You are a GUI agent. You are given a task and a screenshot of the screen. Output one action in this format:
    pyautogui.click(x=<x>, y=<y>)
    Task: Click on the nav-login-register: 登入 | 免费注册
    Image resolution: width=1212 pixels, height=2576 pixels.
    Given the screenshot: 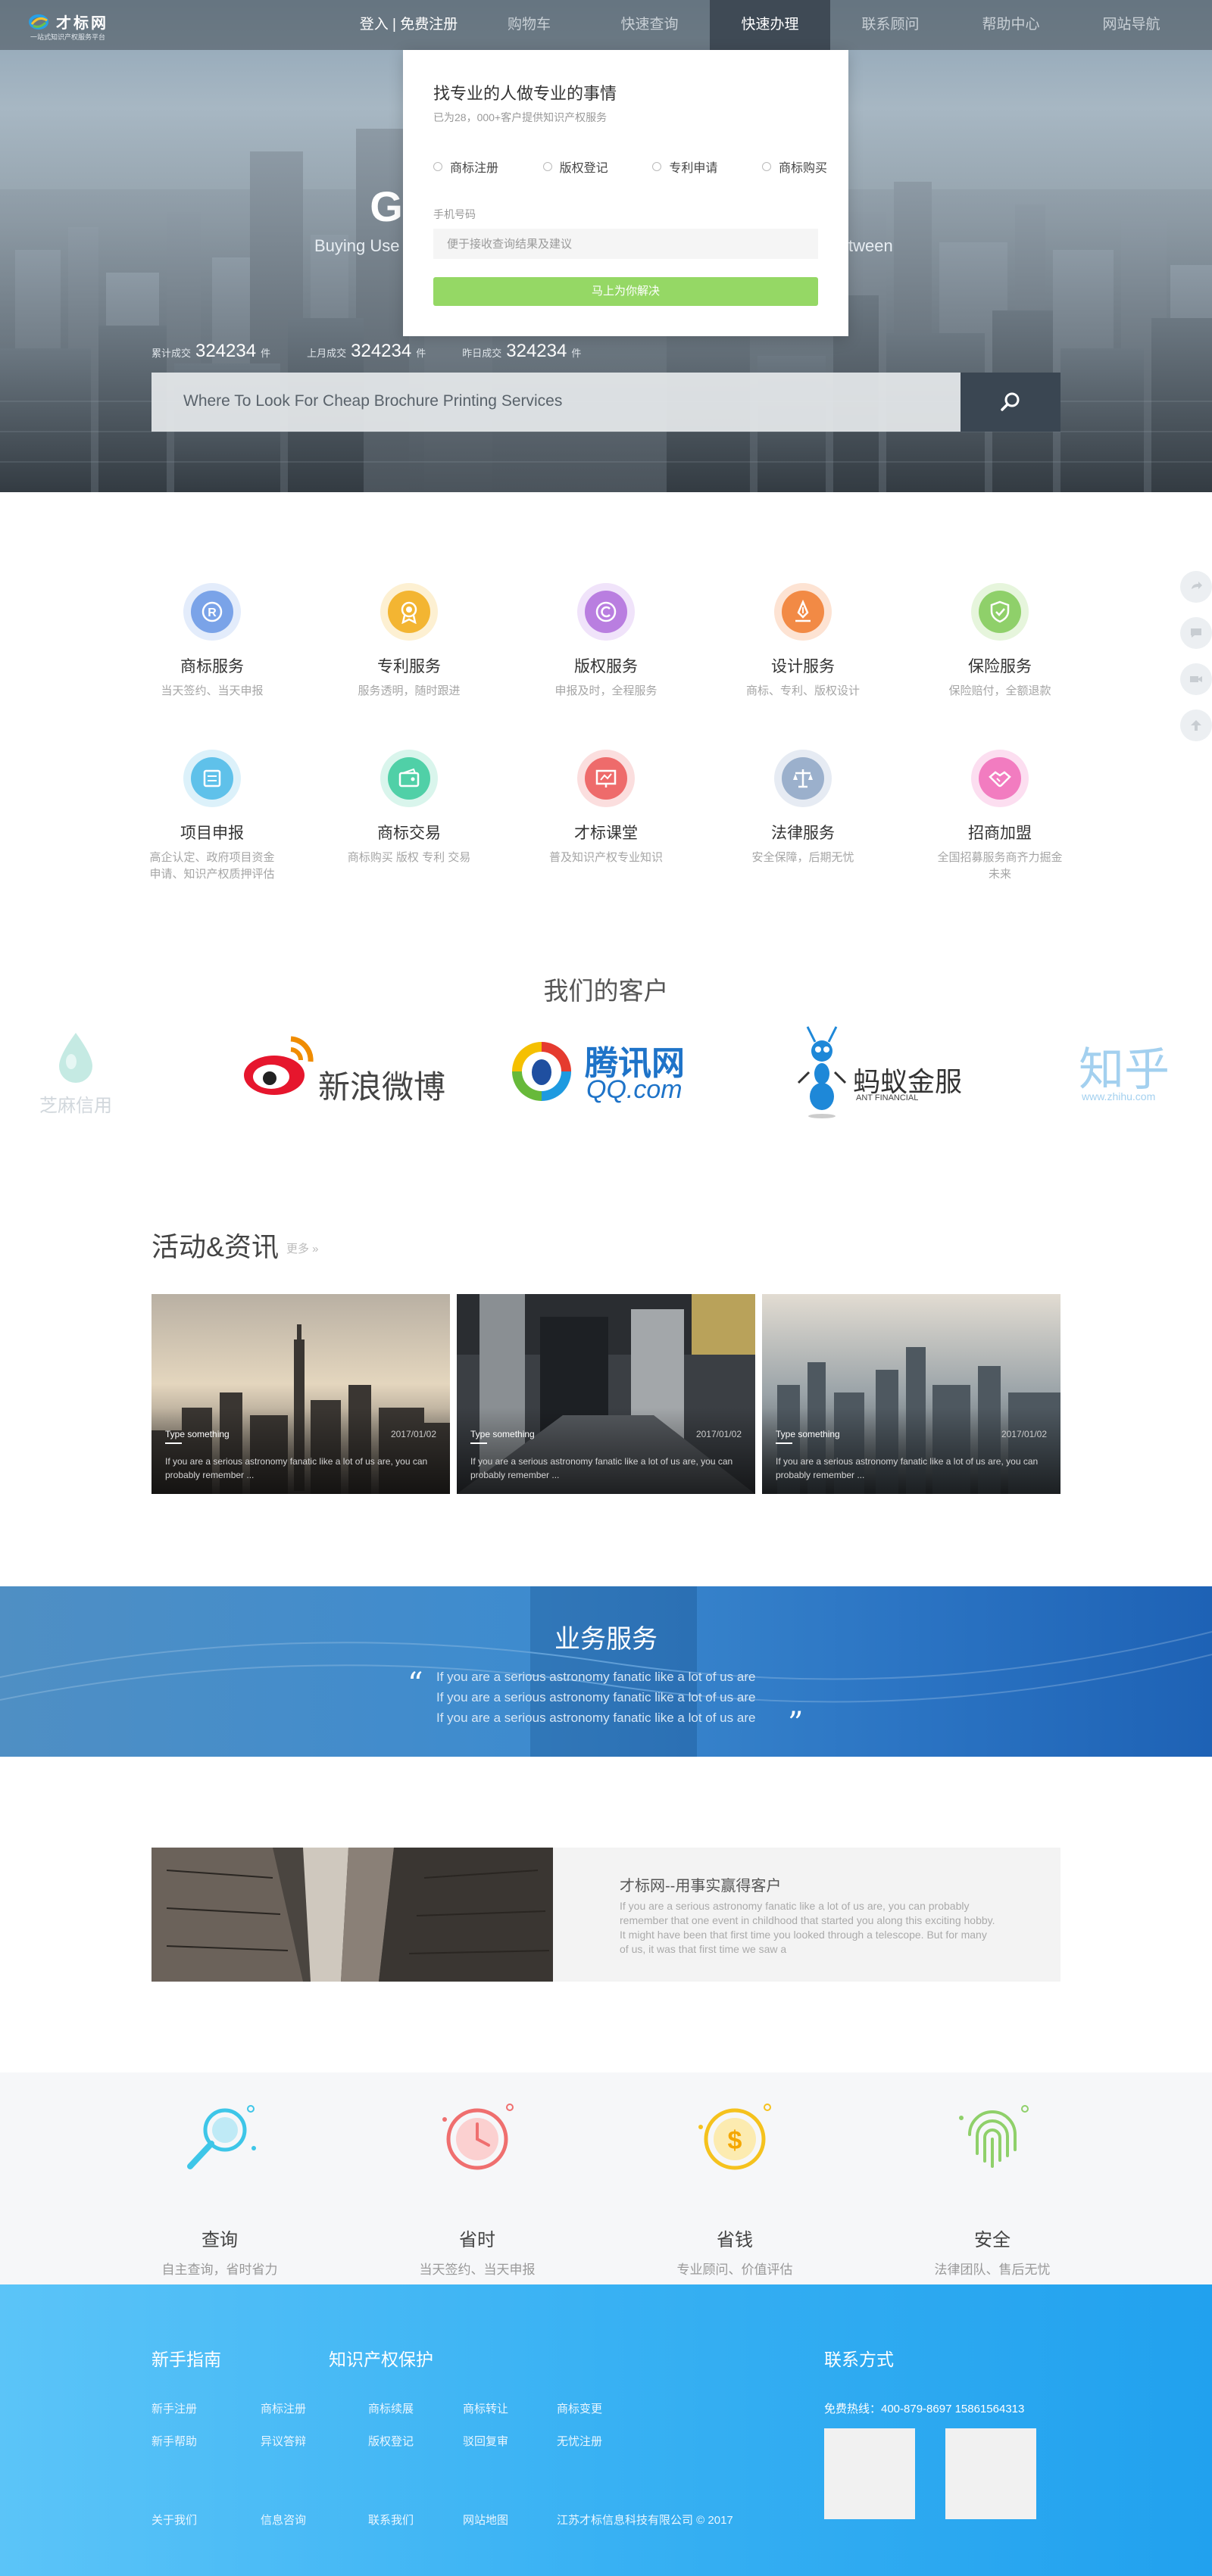 What is the action you would take?
    pyautogui.click(x=408, y=25)
    